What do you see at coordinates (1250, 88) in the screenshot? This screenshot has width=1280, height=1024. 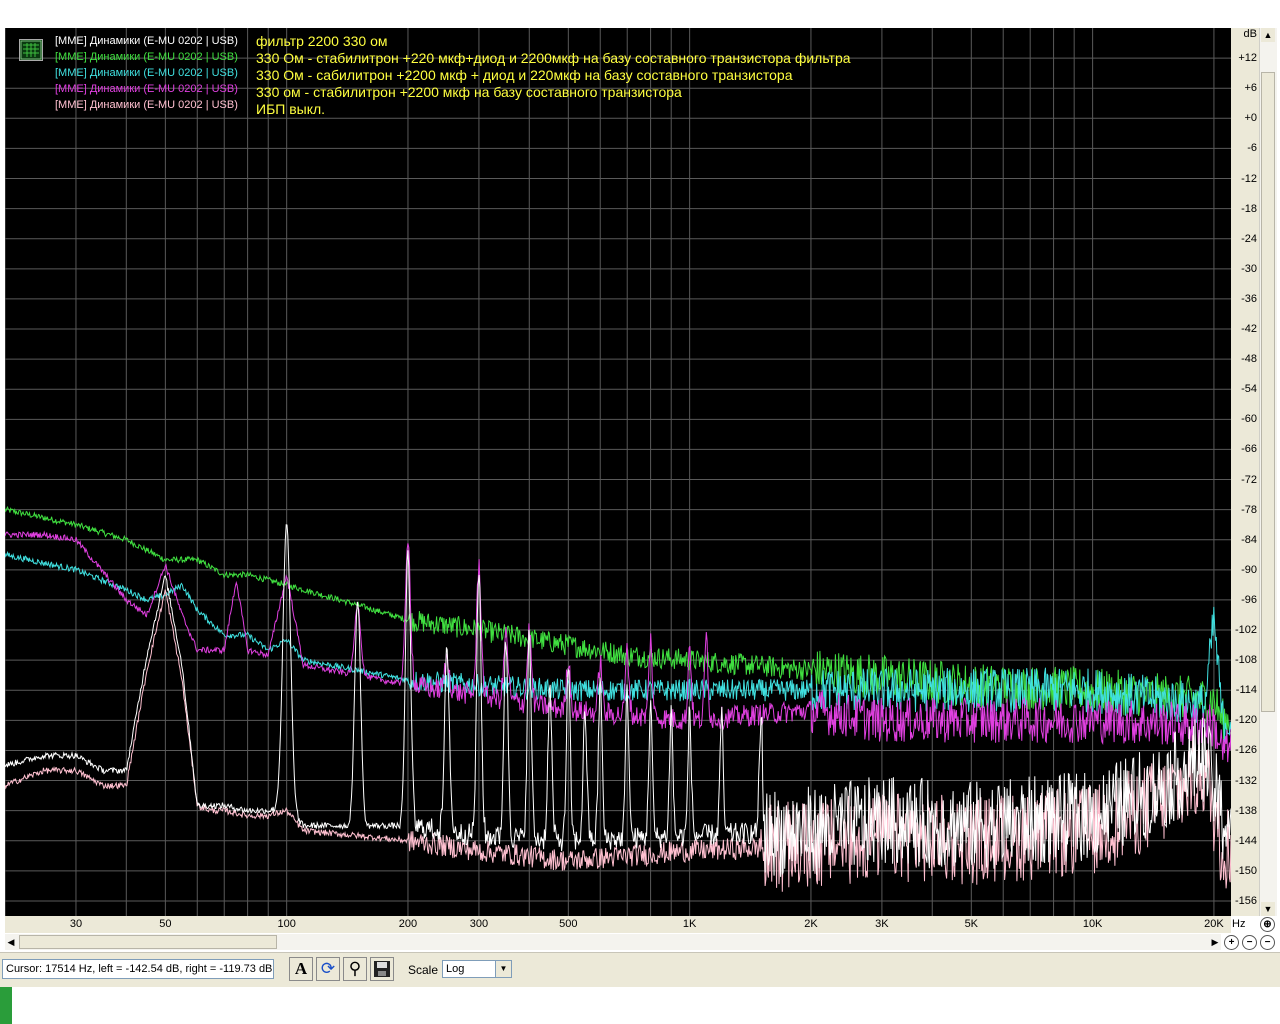 I see `y-tick-label: +6` at bounding box center [1250, 88].